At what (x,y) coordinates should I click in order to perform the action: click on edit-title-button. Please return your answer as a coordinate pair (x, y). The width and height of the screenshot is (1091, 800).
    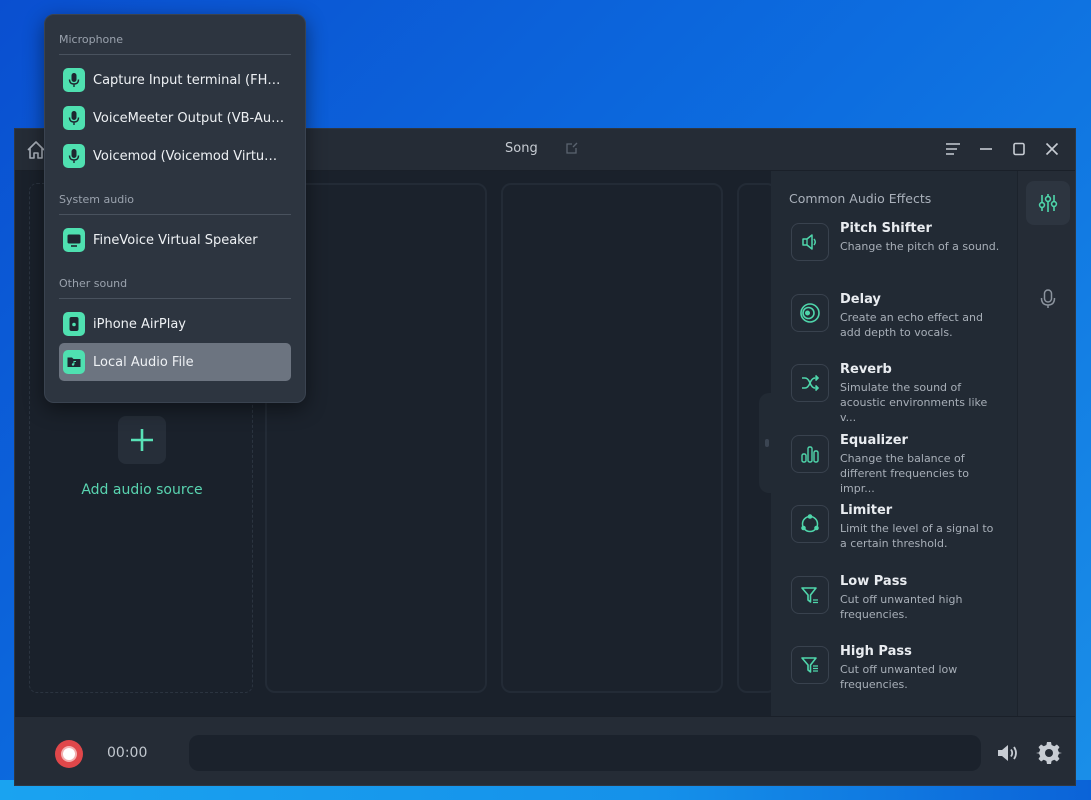
    Looking at the image, I should click on (572, 148).